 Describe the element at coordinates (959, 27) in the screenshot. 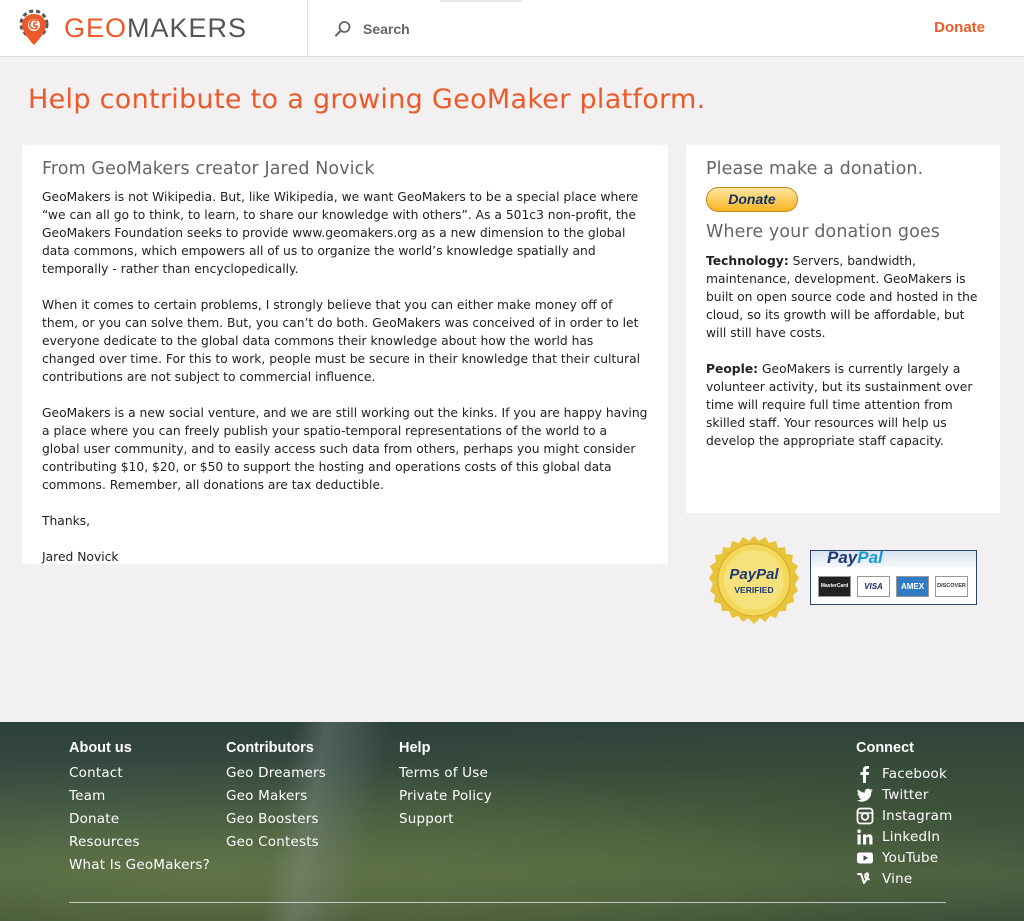

I see `header-donate-link: Donate` at that location.